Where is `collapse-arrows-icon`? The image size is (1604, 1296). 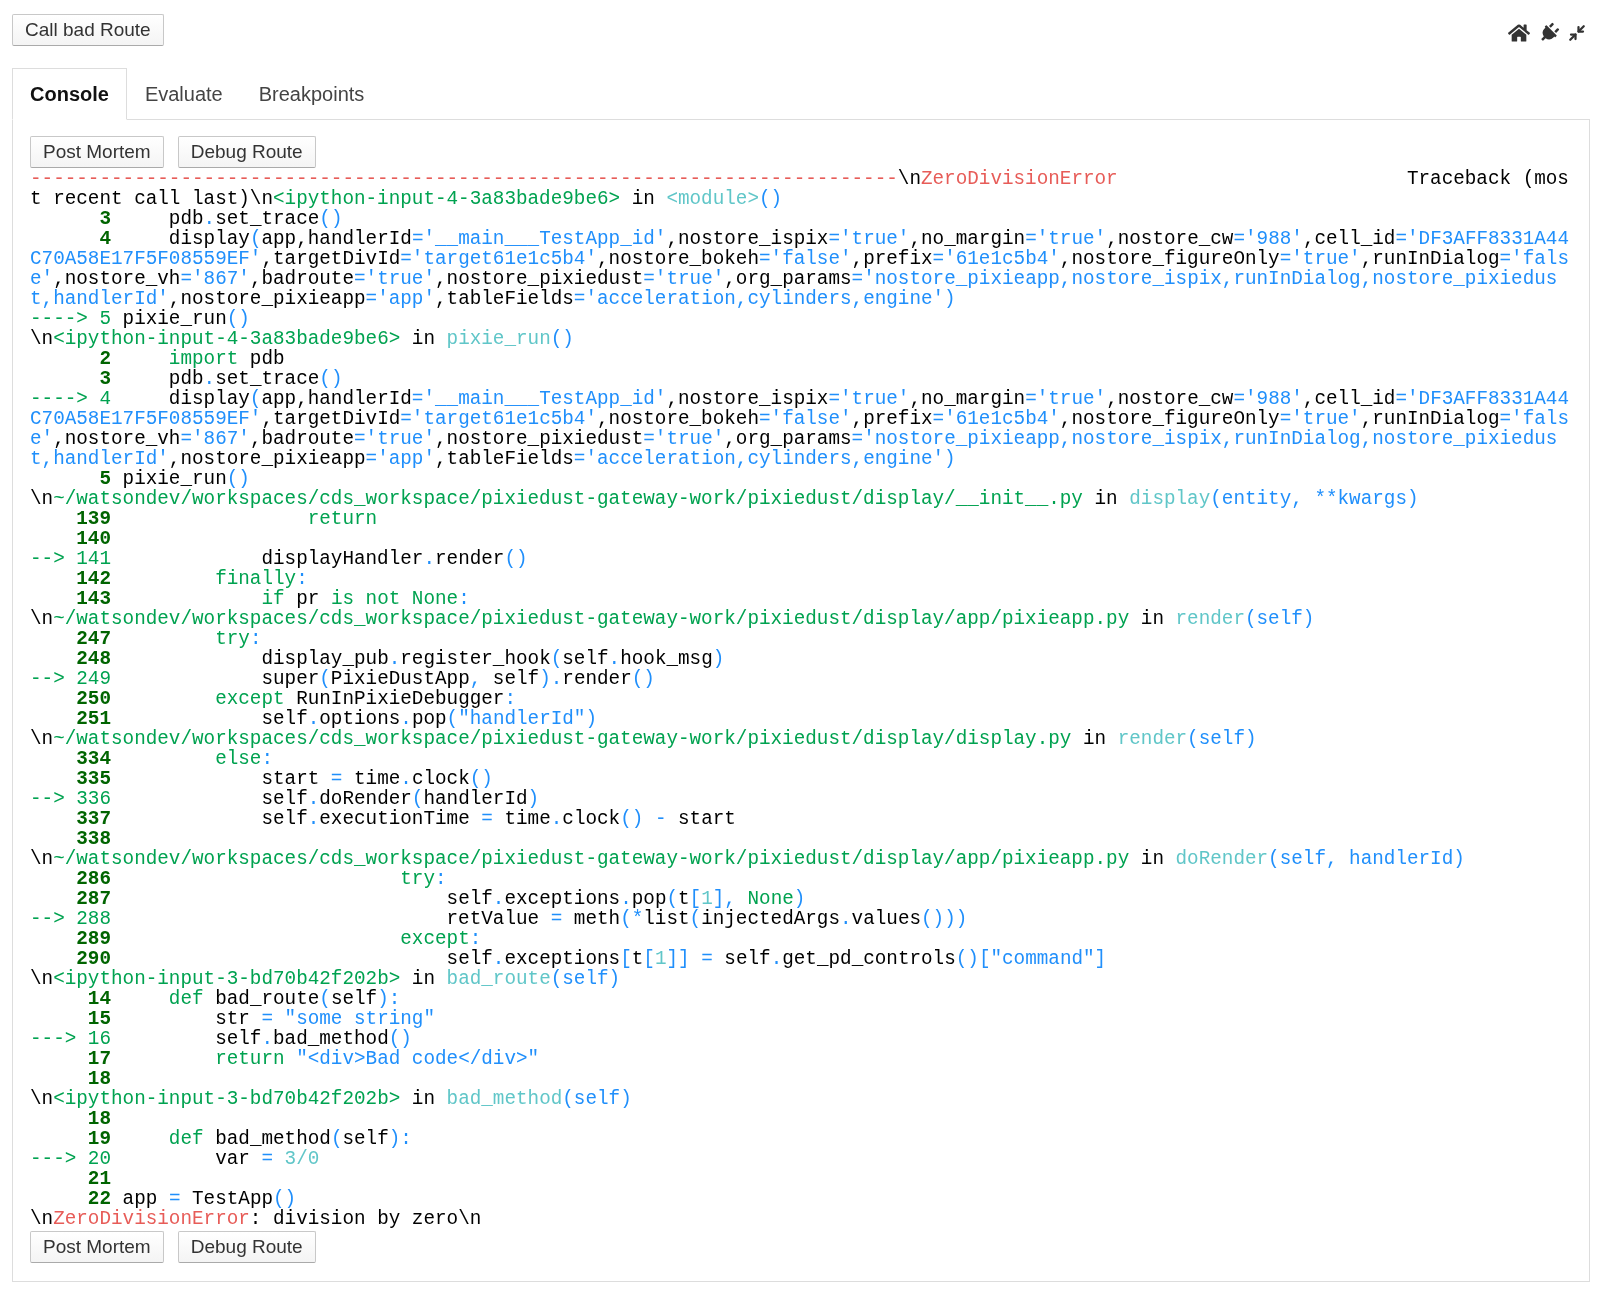 collapse-arrows-icon is located at coordinates (1577, 33).